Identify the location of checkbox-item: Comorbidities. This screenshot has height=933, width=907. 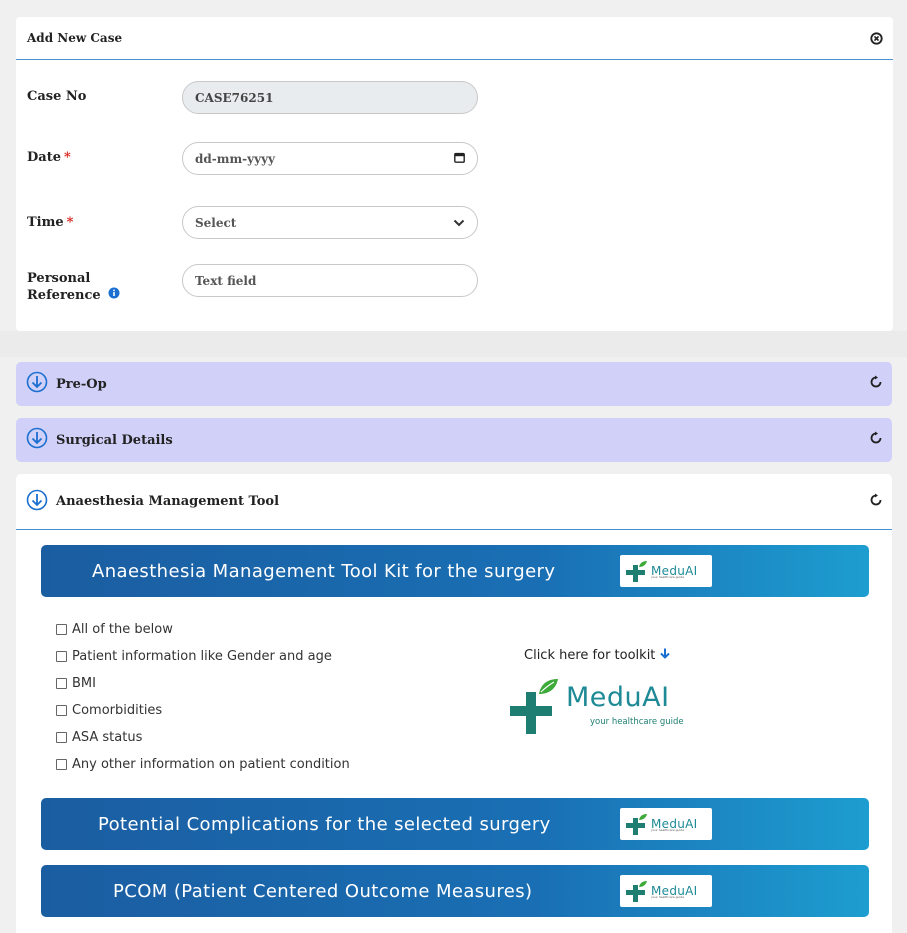
(203, 710).